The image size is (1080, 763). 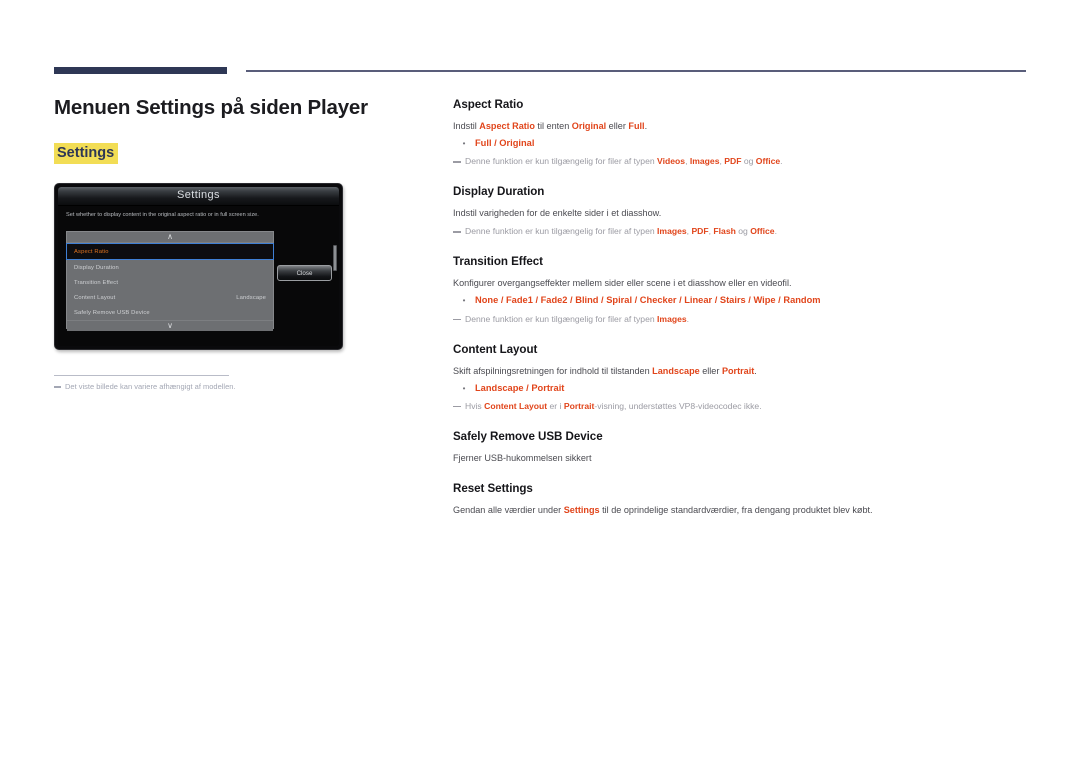 I want to click on option-bullet: • Landscape / Portrait, so click(x=743, y=388).